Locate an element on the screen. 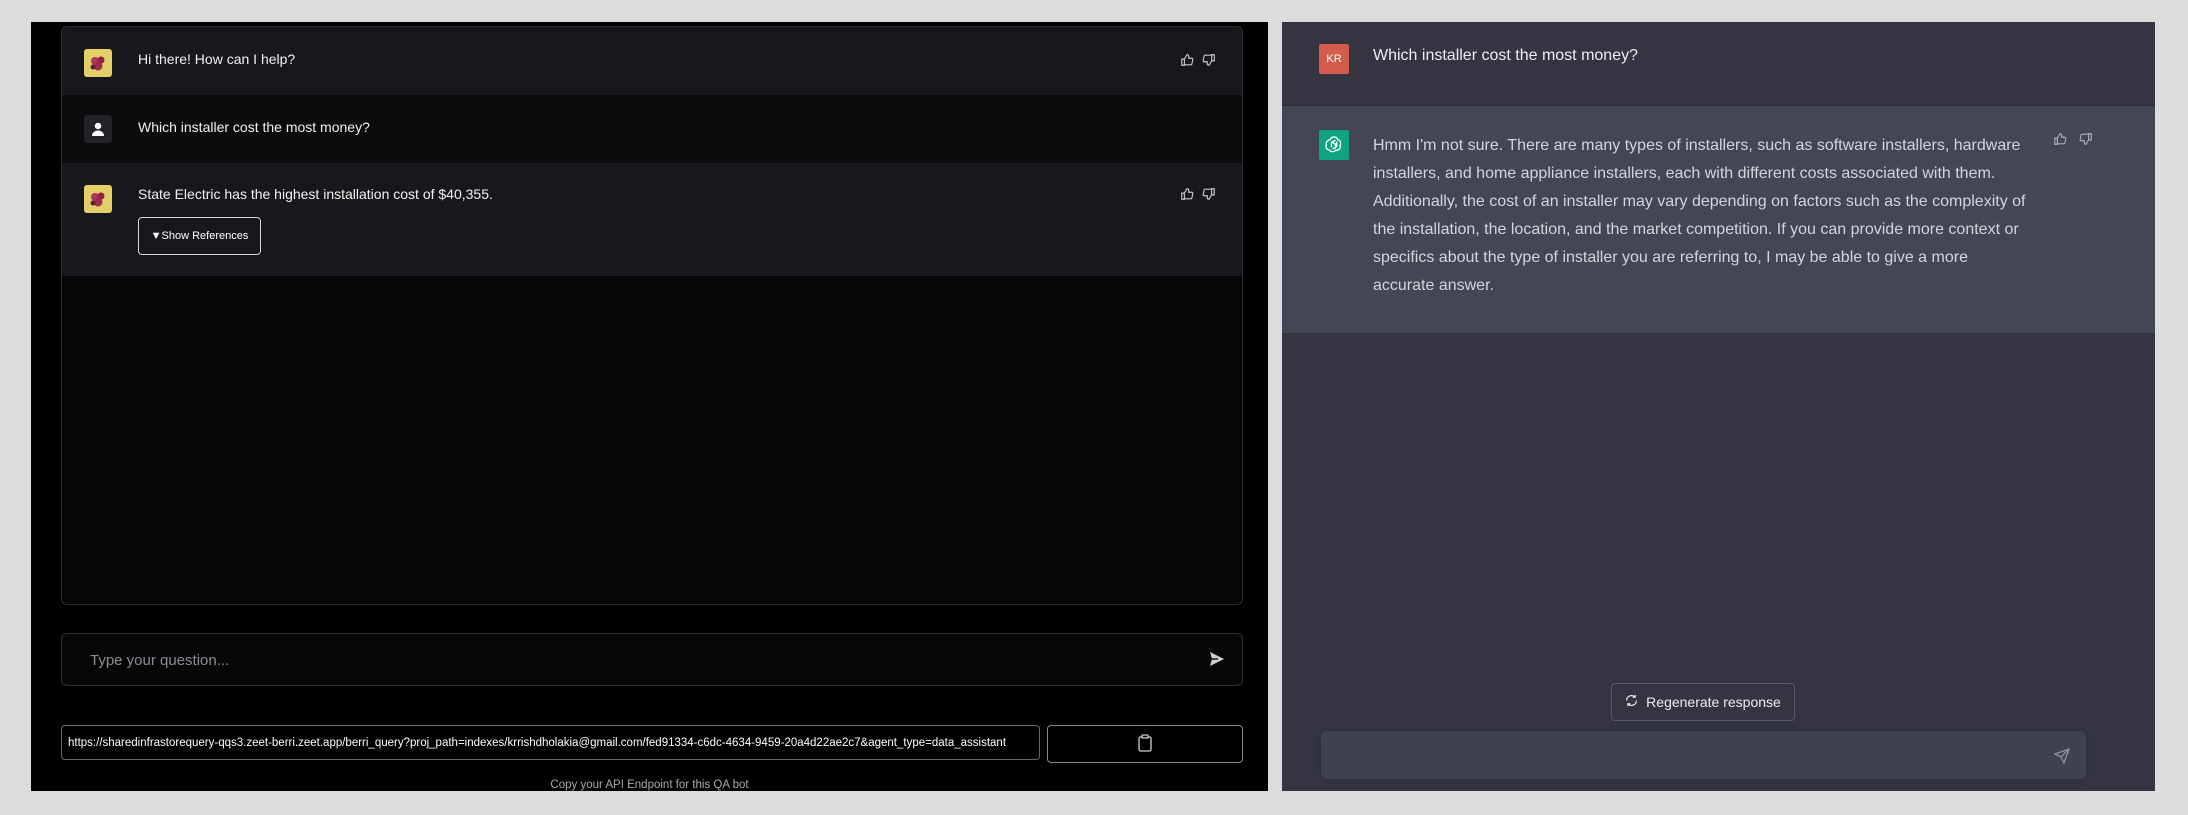 The height and width of the screenshot is (815, 2188). chat-message-user: Which installer cost the most money? is located at coordinates (652, 129).